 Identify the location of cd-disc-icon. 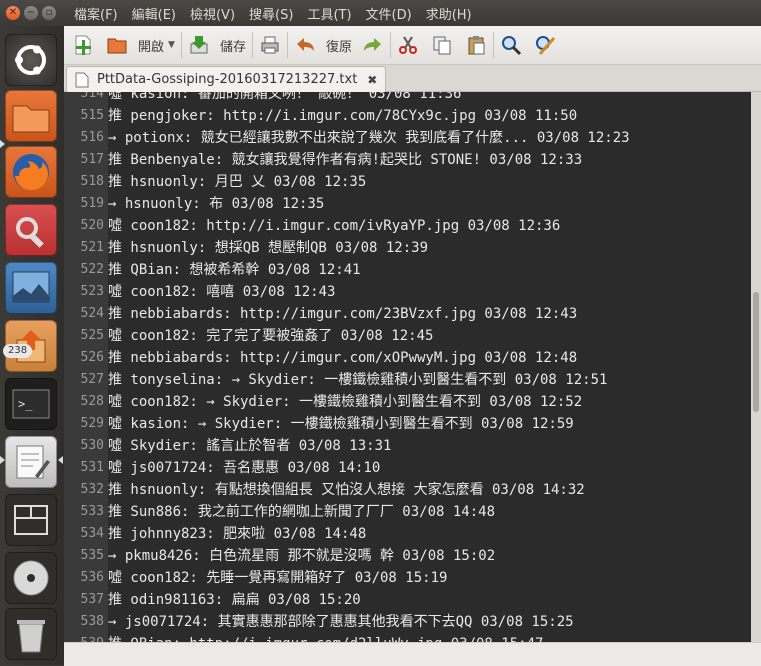
(31, 578).